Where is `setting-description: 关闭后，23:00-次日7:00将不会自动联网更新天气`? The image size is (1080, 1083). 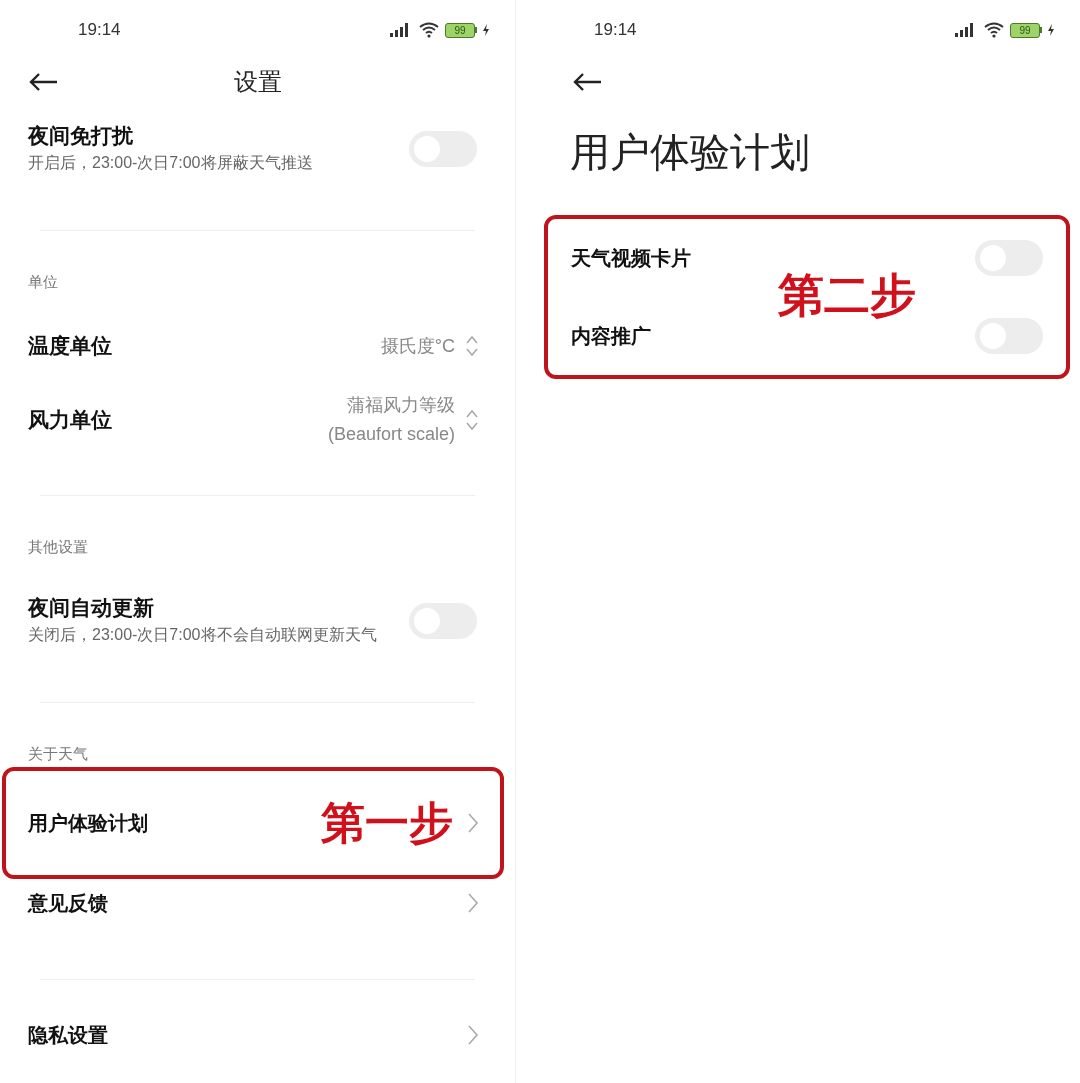 setting-description: 关闭后，23:00-次日7:00将不会自动联网更新天气 is located at coordinates (203, 635).